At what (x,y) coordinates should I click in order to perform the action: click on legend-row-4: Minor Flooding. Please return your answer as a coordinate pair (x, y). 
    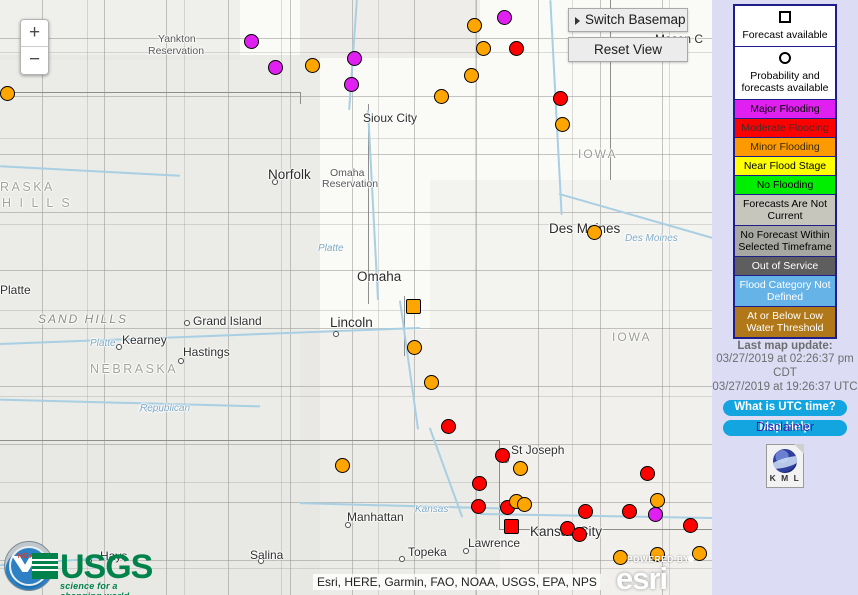
    Looking at the image, I should click on (785, 147).